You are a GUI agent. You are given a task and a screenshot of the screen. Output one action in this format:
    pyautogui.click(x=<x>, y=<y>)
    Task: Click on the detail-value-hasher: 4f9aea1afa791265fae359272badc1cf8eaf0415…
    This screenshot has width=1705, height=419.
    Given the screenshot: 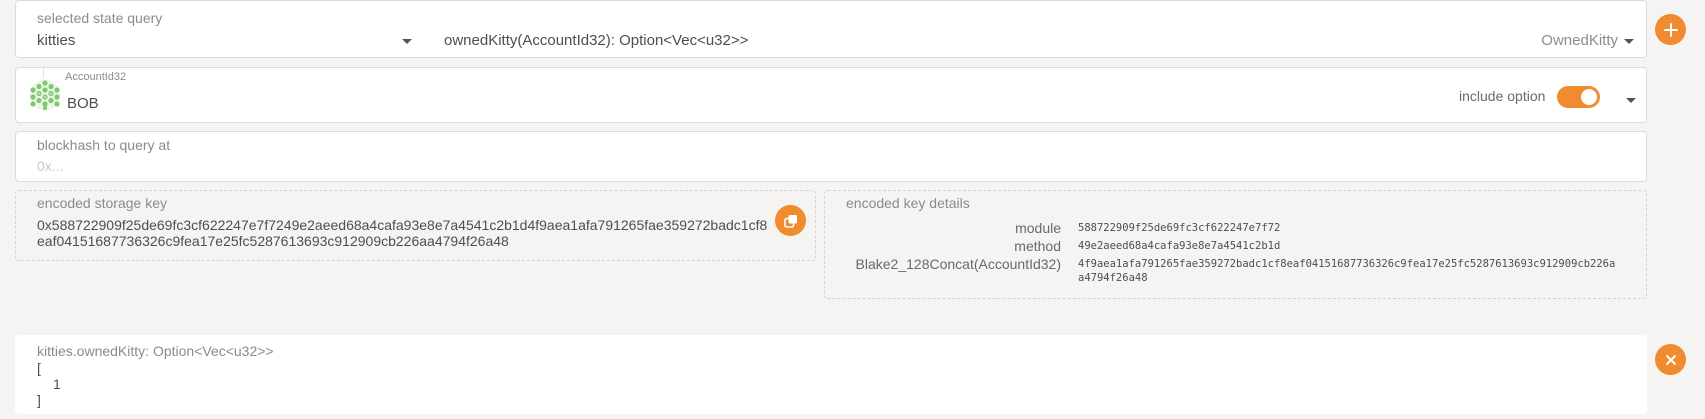 What is the action you would take?
    pyautogui.click(x=1347, y=271)
    